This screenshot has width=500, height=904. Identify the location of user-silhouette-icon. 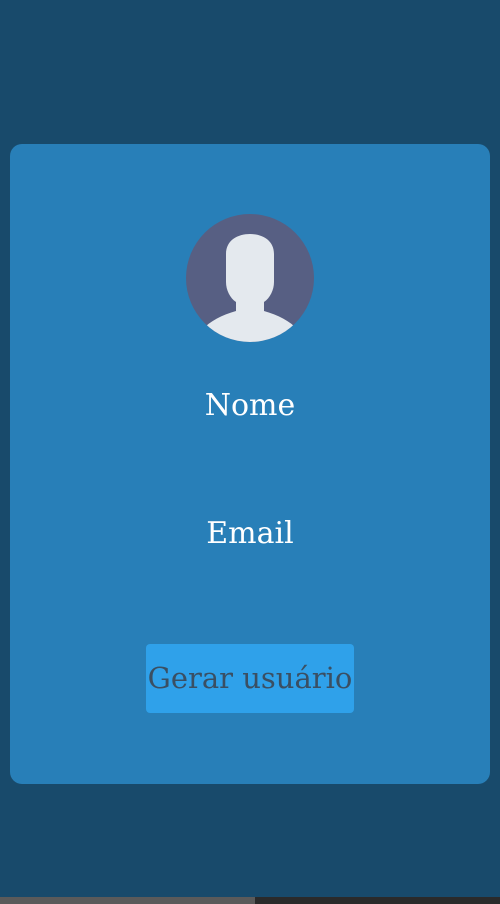
(250, 288).